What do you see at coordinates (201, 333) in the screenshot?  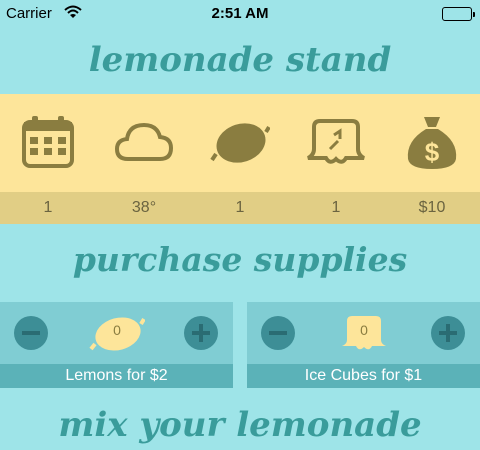 I see `increase-lemons-button` at bounding box center [201, 333].